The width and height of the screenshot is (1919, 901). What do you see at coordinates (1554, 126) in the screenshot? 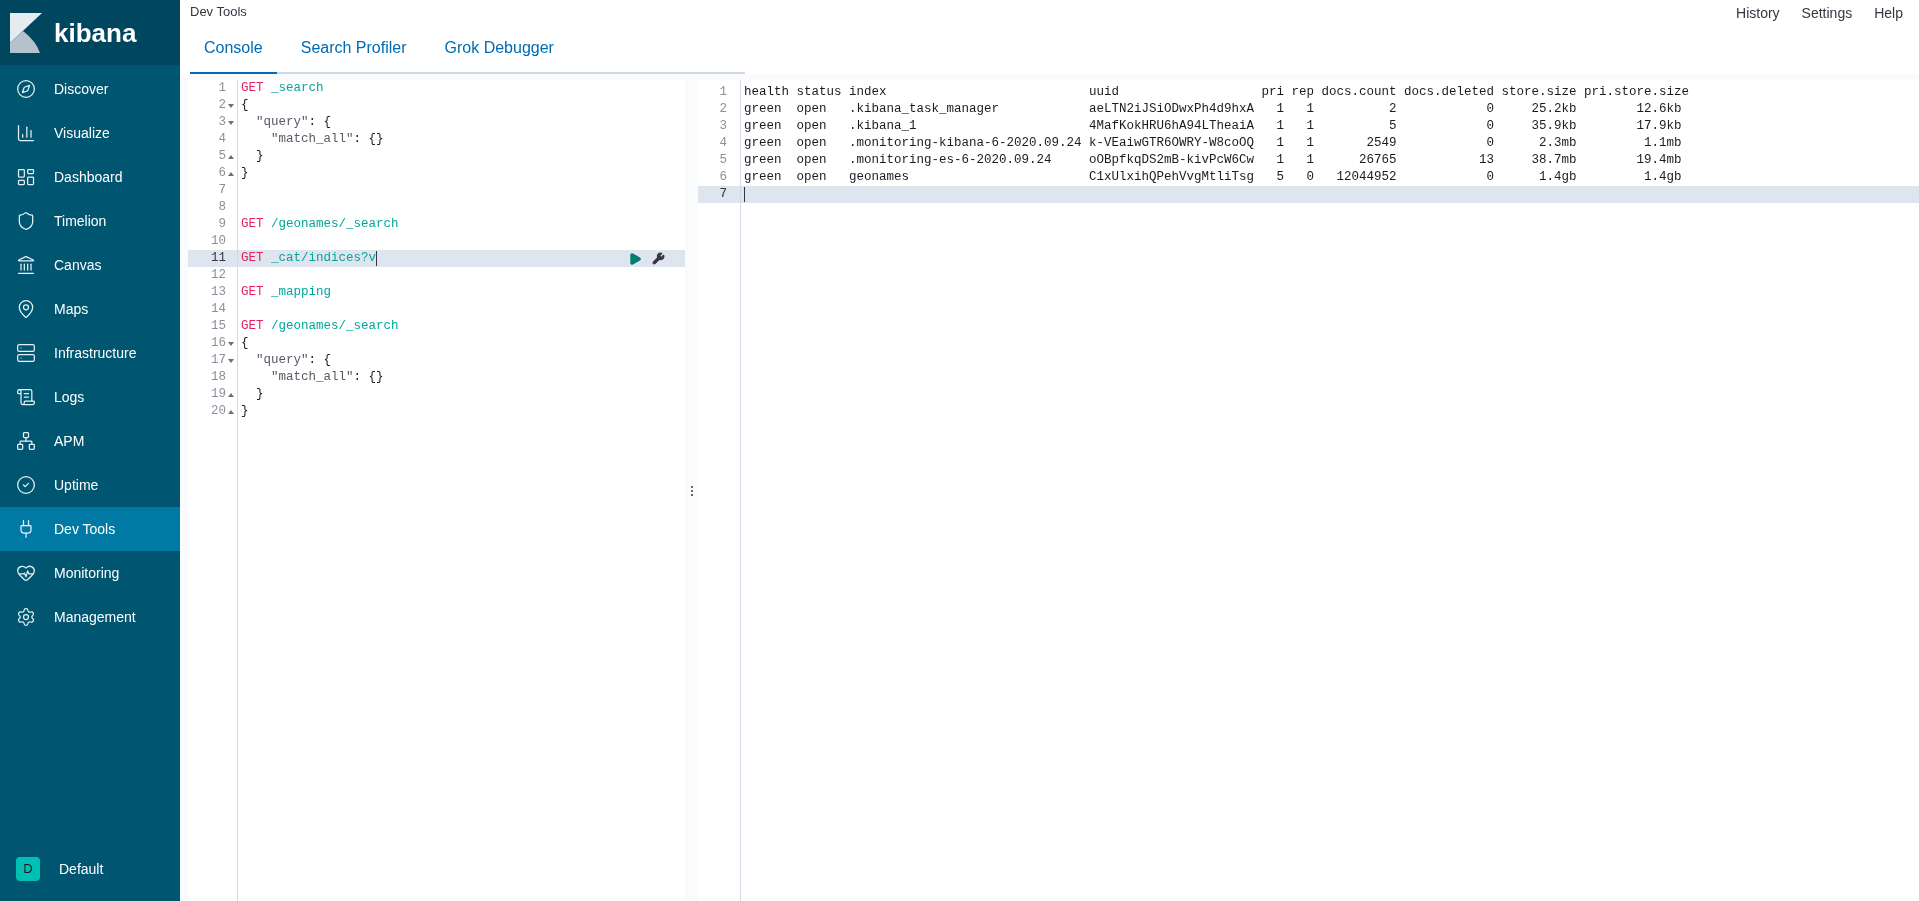
I see `output-cell: 35.9kb` at bounding box center [1554, 126].